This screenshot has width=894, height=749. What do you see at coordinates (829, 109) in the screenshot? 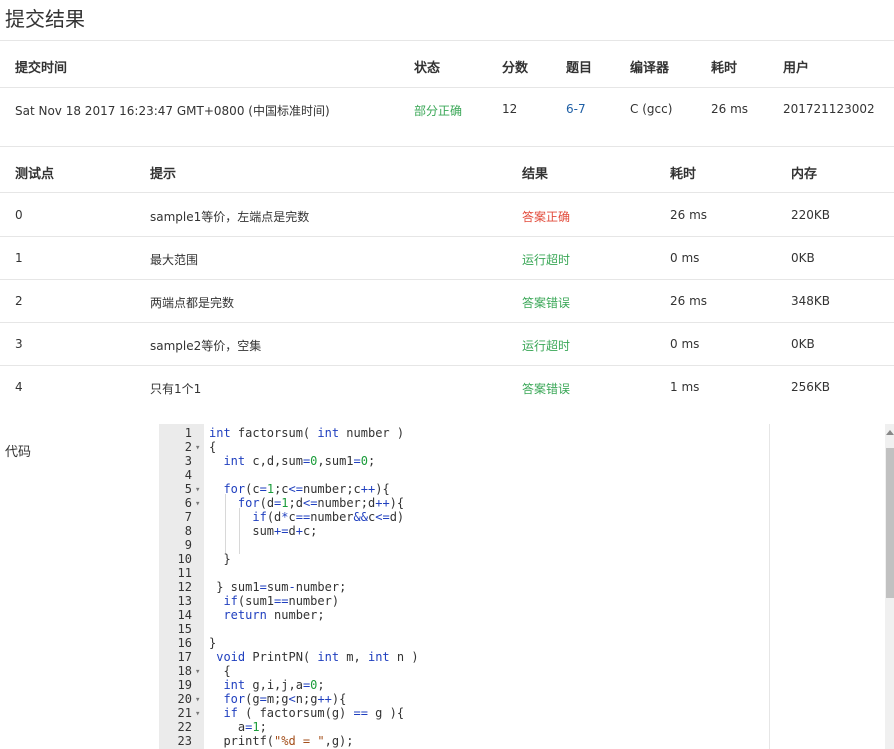
I see `user-value: 201721123002` at bounding box center [829, 109].